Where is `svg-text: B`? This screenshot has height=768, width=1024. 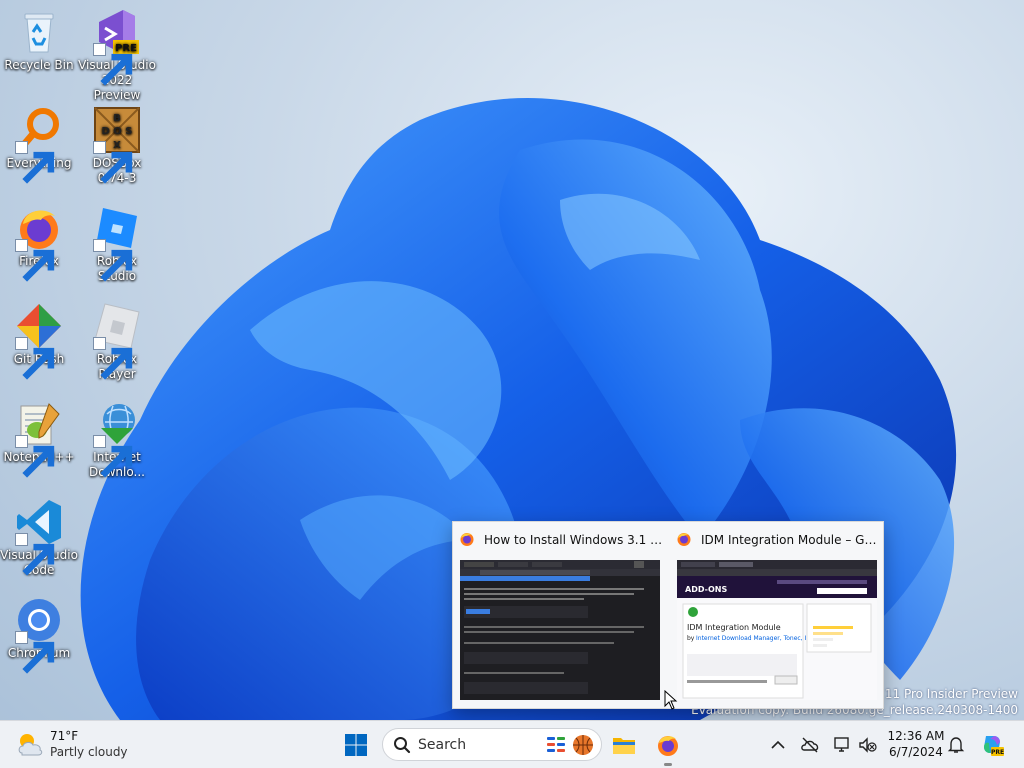 svg-text: B is located at coordinates (117, 118).